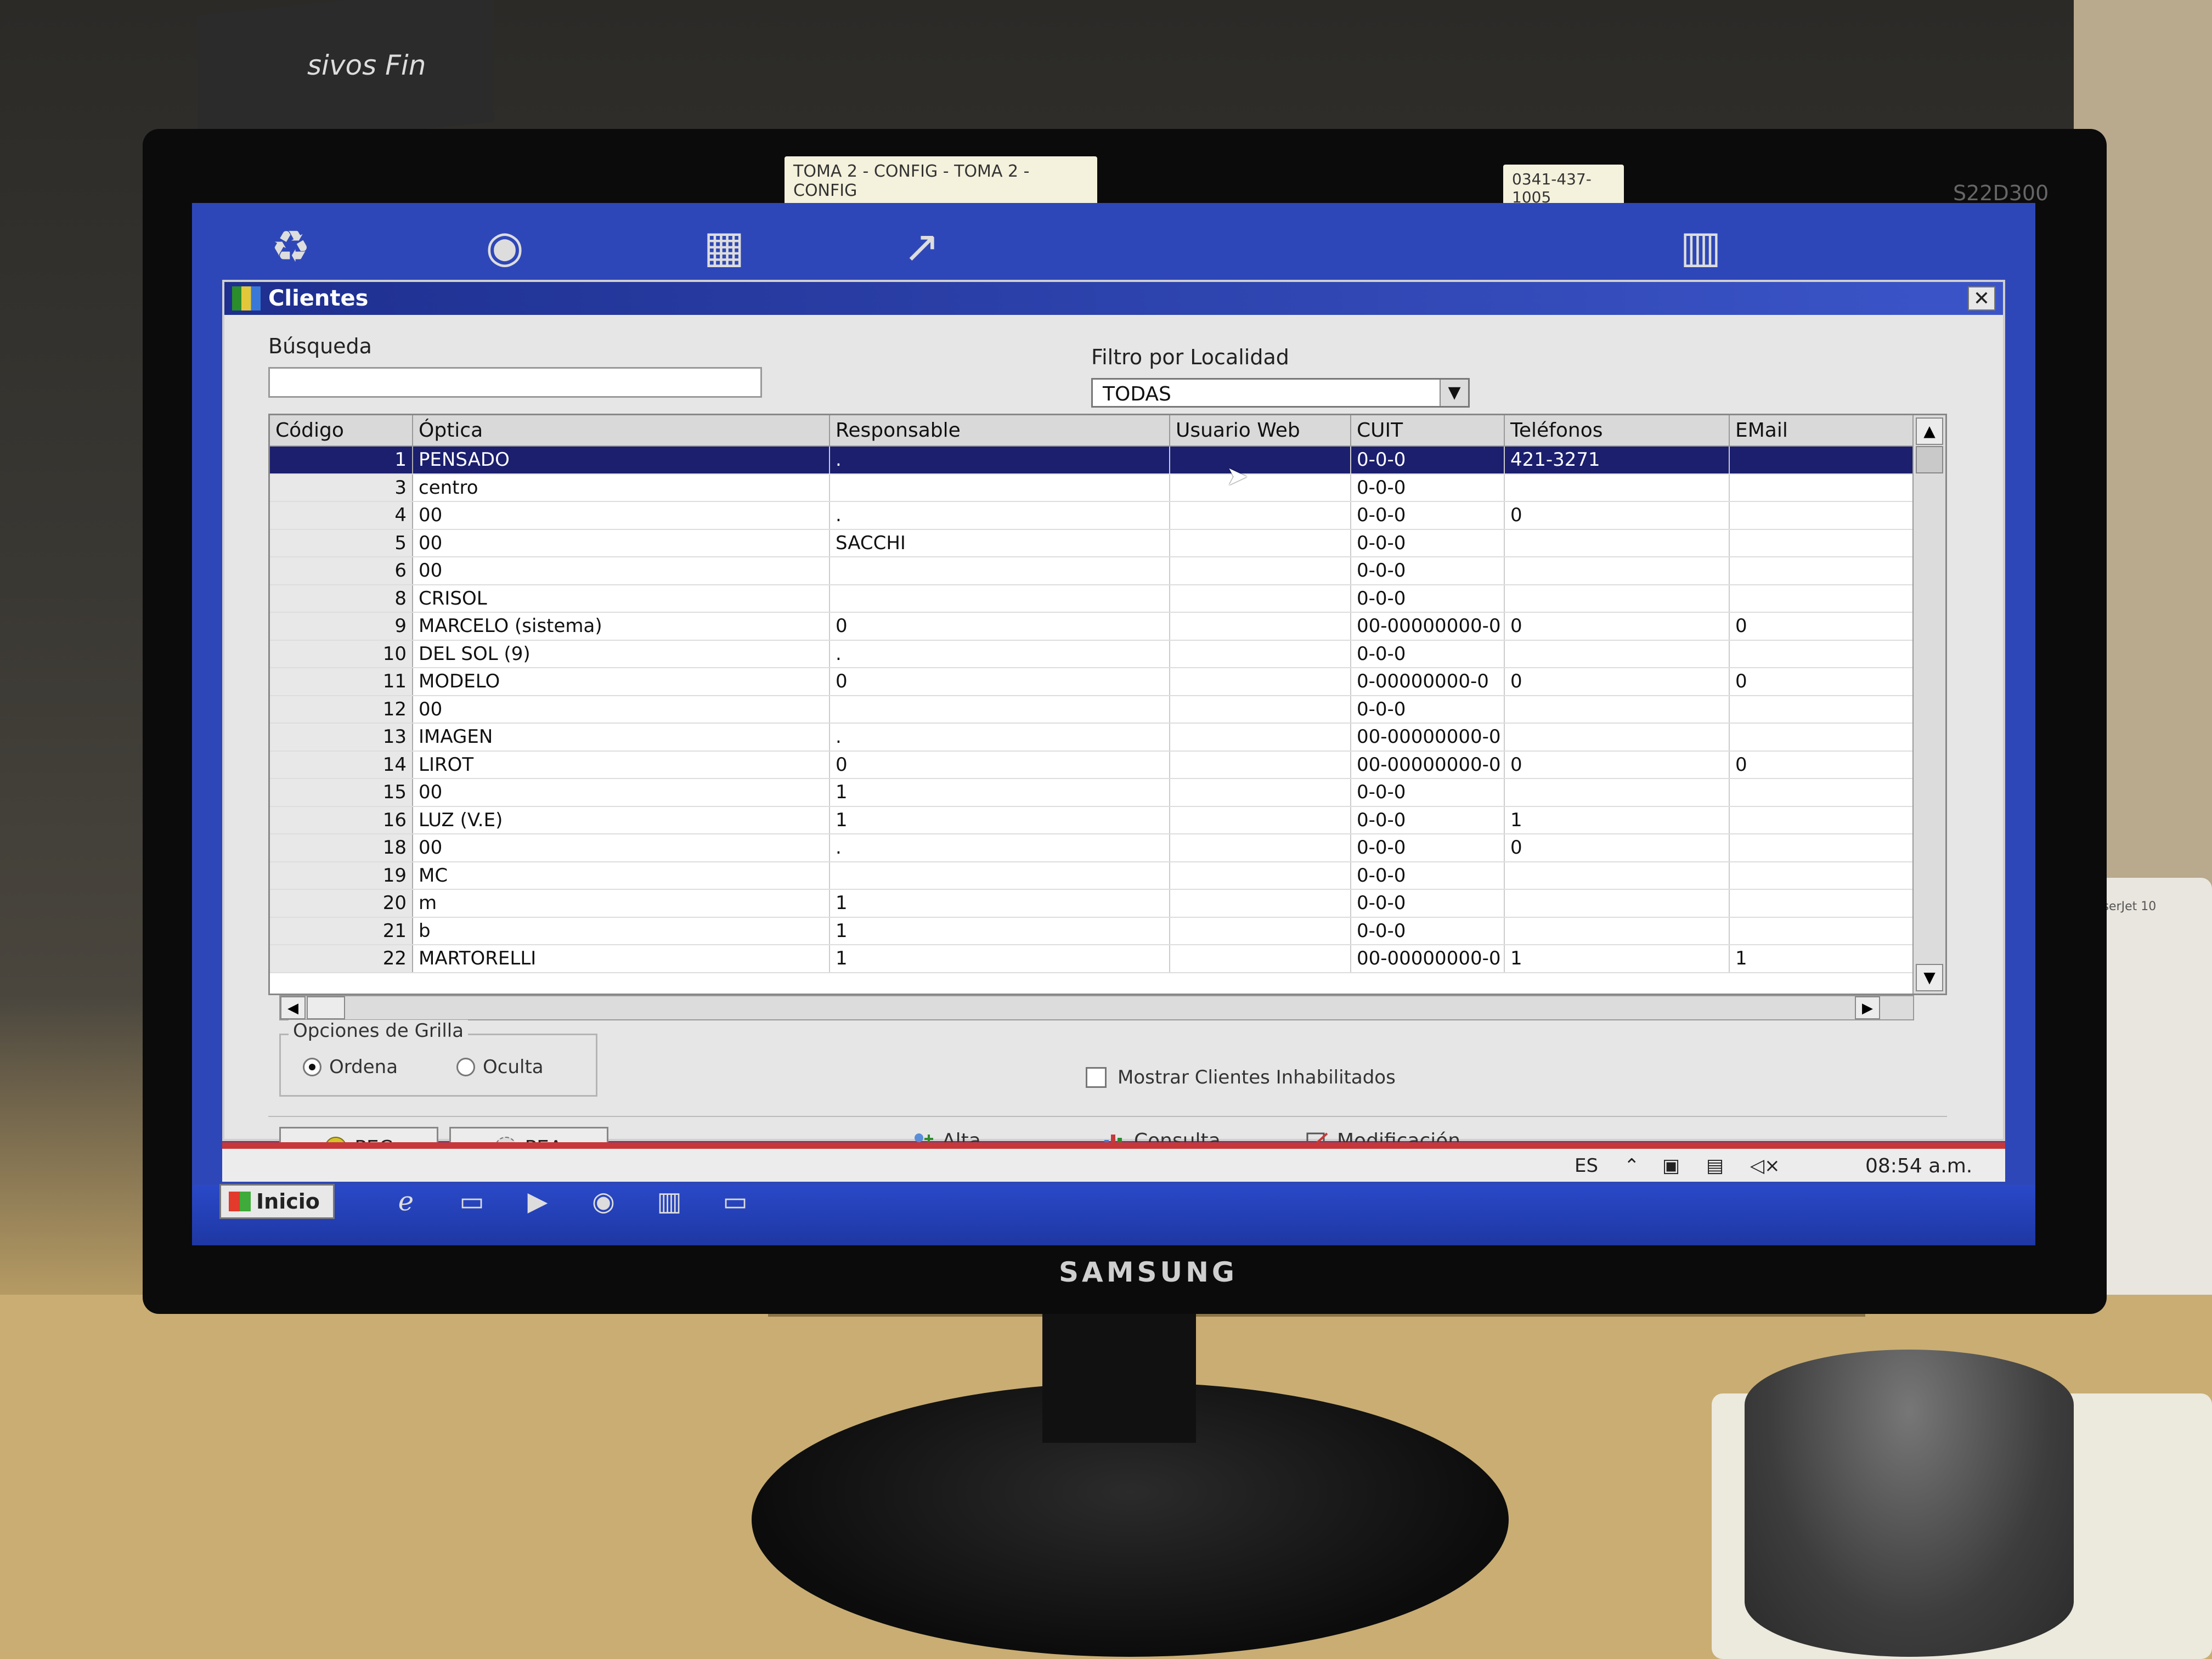 The image size is (2212, 1659). Describe the element at coordinates (1093, 543) in the screenshot. I see `table-row: 5 00 SACCHI 0-0-0` at that location.